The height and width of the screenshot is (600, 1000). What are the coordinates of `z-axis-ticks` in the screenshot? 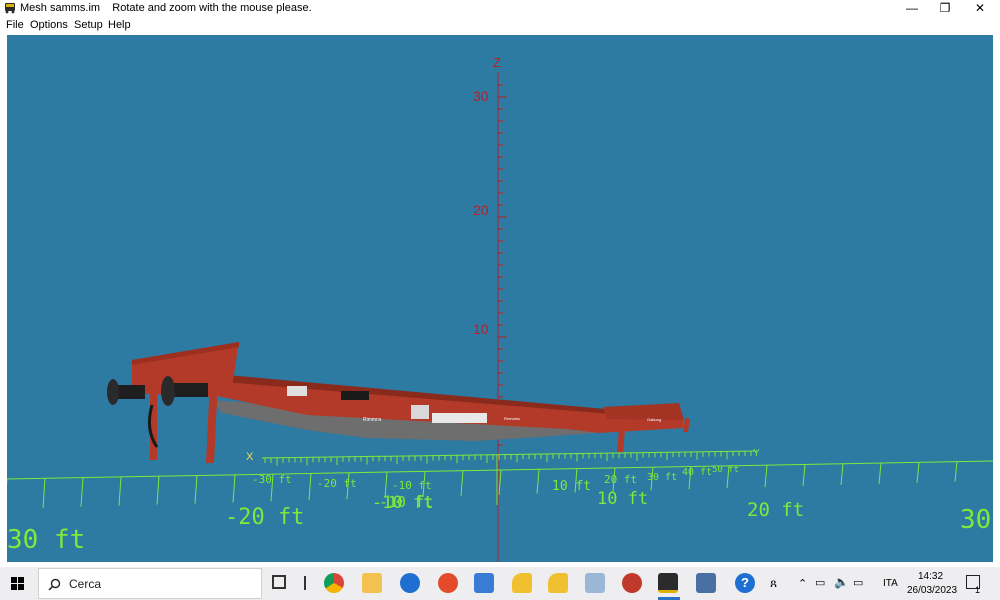 It's located at (502, 265).